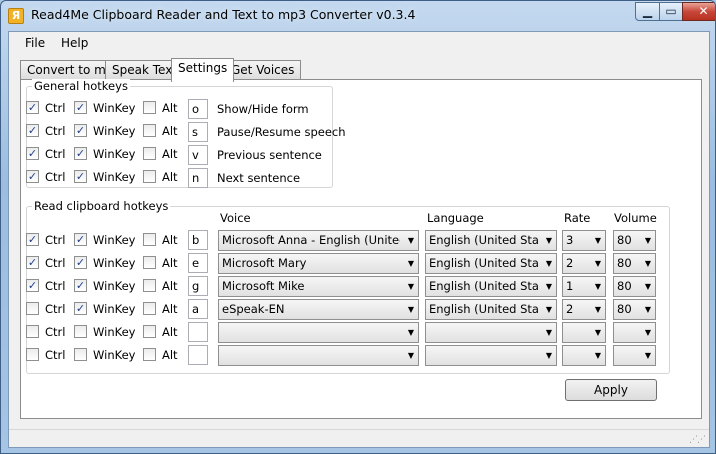 The height and width of the screenshot is (454, 716). I want to click on voice-dropdown: Microsoft Mike ▼, so click(318, 286).